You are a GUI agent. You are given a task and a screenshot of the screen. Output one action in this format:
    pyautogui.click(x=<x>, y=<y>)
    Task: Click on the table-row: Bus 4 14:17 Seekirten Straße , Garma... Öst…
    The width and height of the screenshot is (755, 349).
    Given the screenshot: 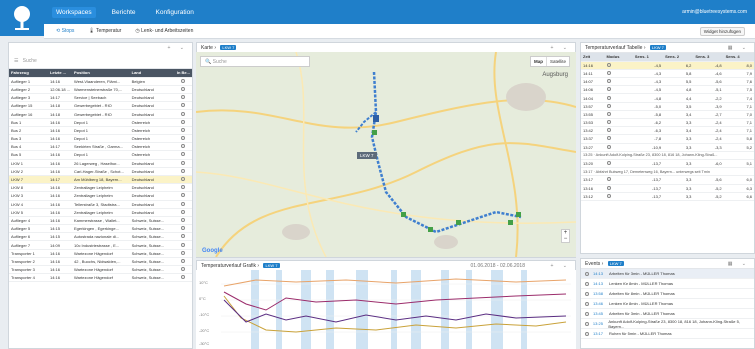 What is the action you would take?
    pyautogui.click(x=100, y=147)
    